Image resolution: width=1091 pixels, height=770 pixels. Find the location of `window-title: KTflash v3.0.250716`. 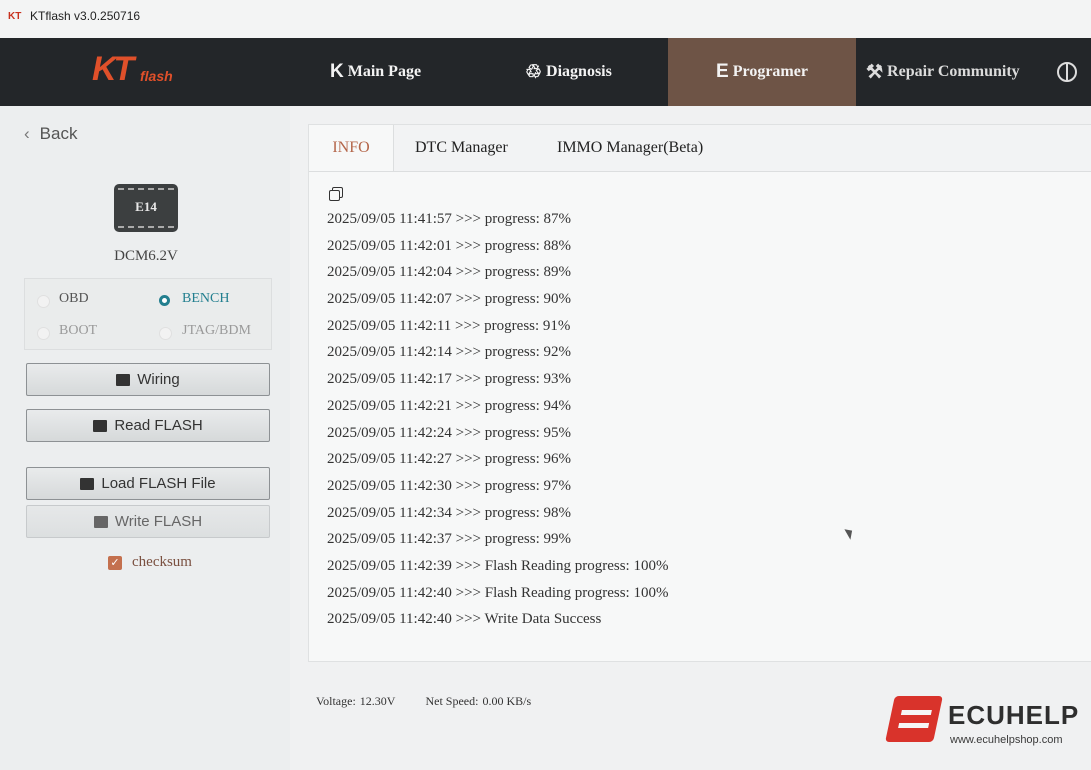

window-title: KTflash v3.0.250716 is located at coordinates (85, 16).